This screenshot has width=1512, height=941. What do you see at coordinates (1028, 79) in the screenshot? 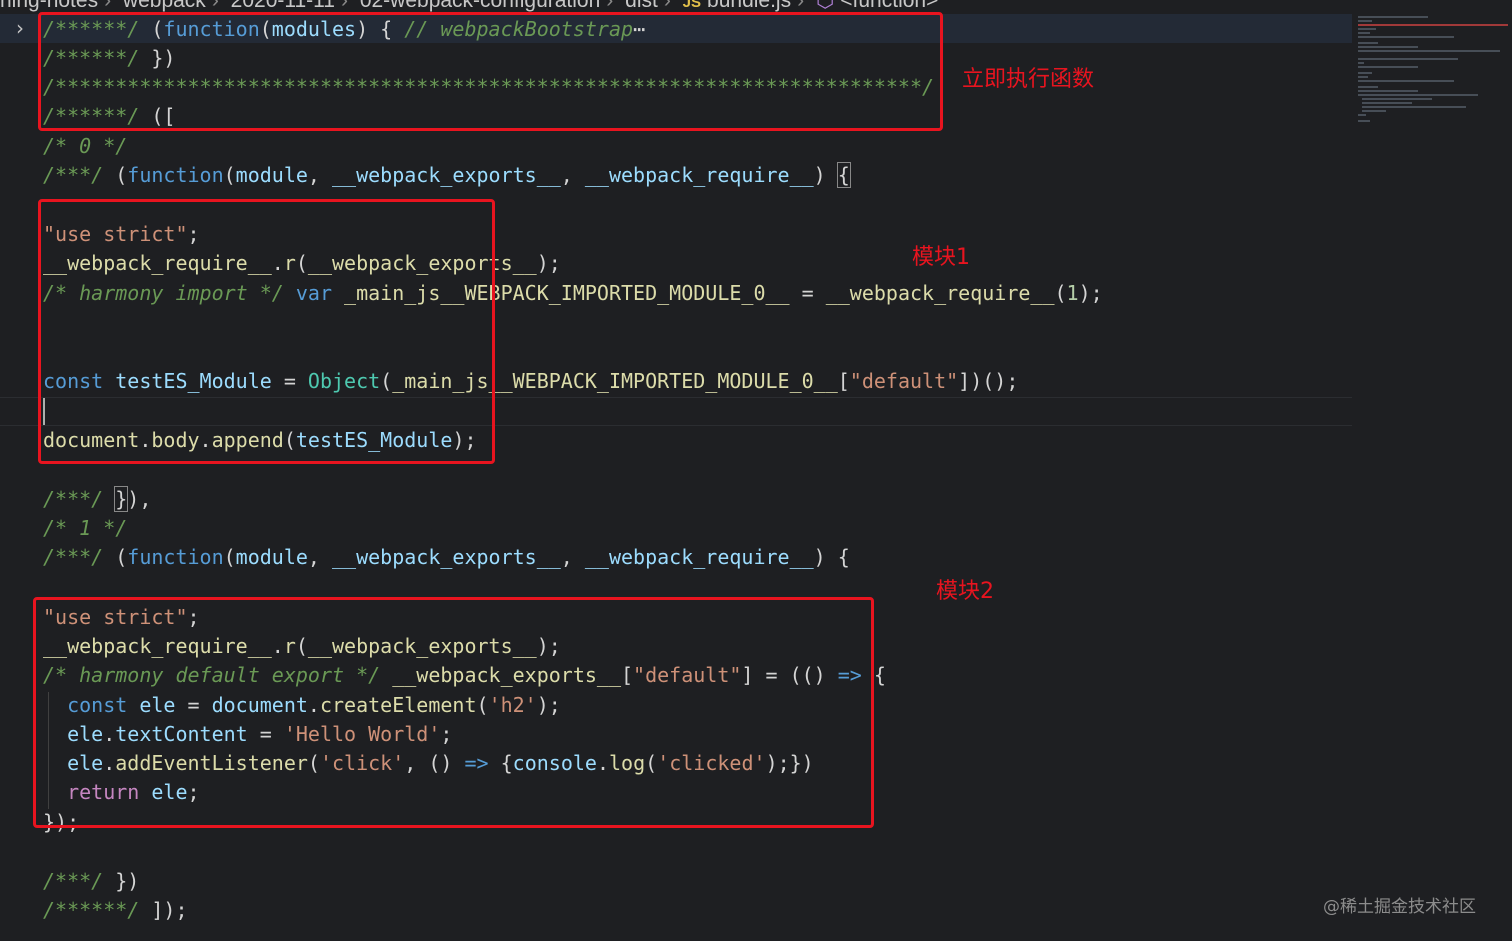
I see `iife-annotation-label: 立即执行函数` at bounding box center [1028, 79].